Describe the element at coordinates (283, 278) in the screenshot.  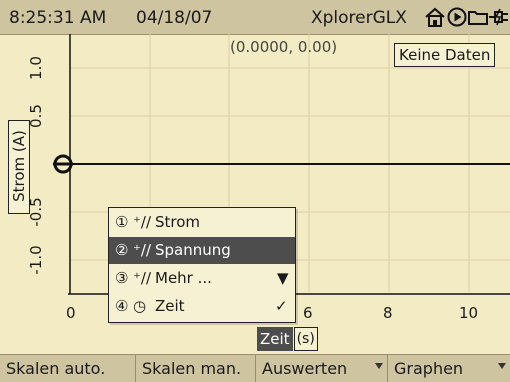
I see `submenu-arrow-icon: ▼` at that location.